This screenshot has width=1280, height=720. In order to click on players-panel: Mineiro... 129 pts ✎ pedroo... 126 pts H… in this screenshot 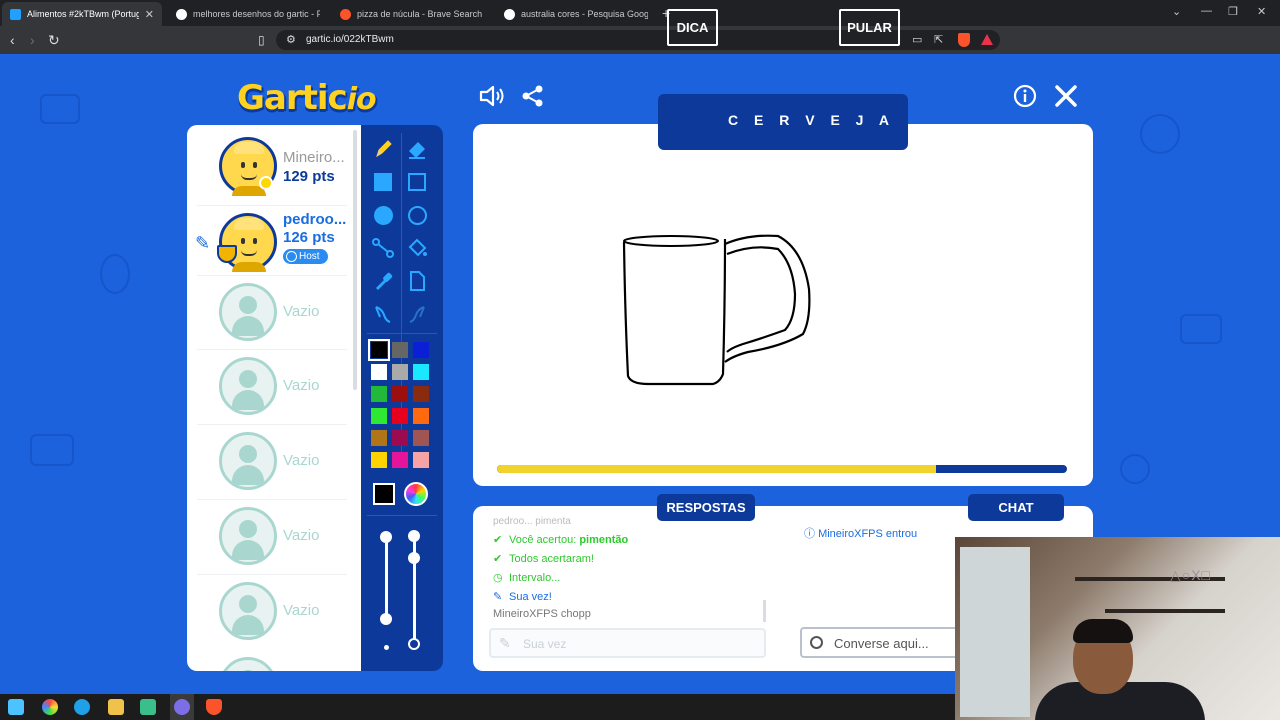, I will do `click(274, 398)`.